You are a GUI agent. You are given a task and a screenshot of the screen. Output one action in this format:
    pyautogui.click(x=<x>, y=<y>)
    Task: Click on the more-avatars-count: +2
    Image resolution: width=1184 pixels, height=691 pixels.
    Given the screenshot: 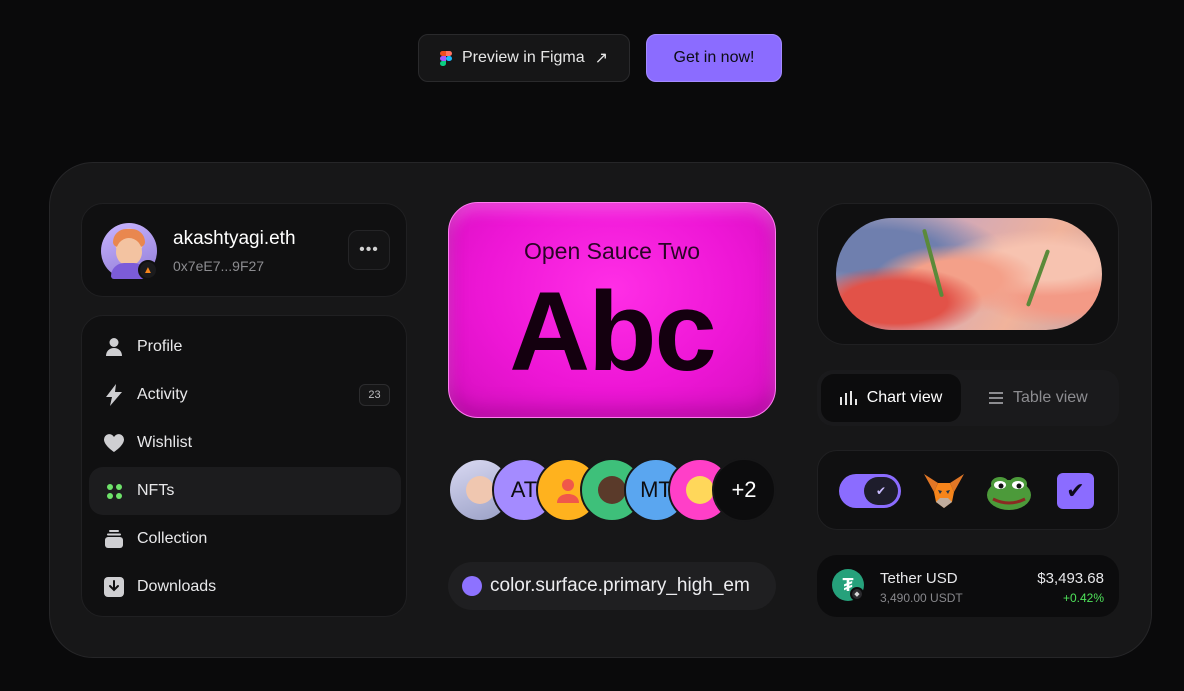 What is the action you would take?
    pyautogui.click(x=744, y=489)
    